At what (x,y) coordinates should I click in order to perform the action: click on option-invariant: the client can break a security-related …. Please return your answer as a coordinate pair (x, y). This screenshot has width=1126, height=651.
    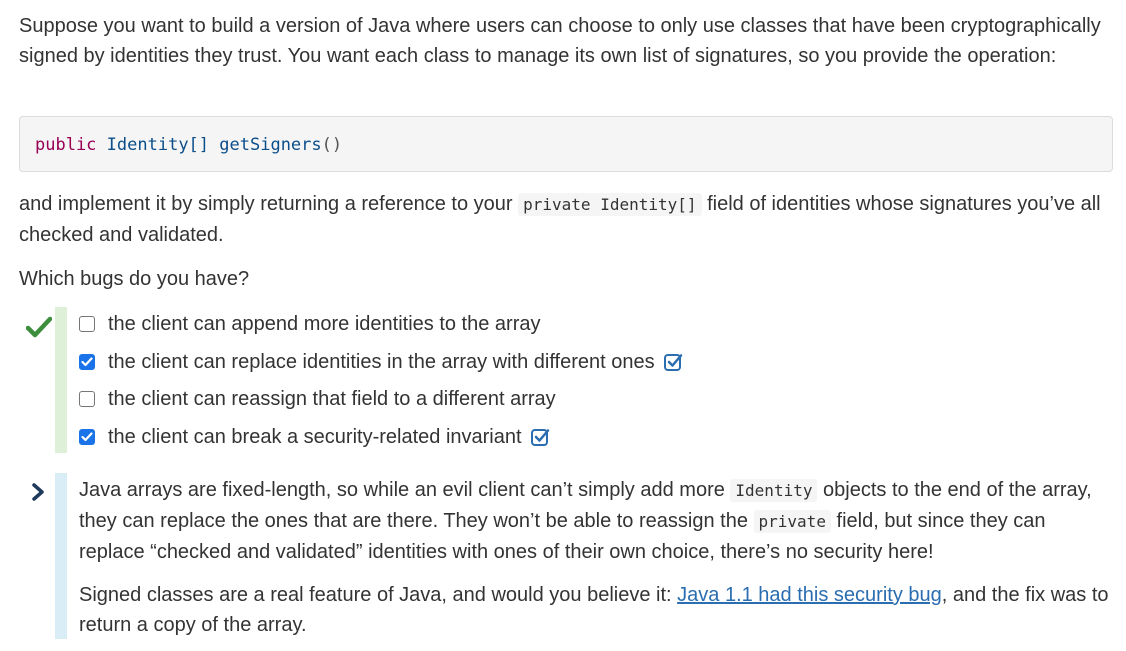
    Looking at the image, I should click on (314, 437).